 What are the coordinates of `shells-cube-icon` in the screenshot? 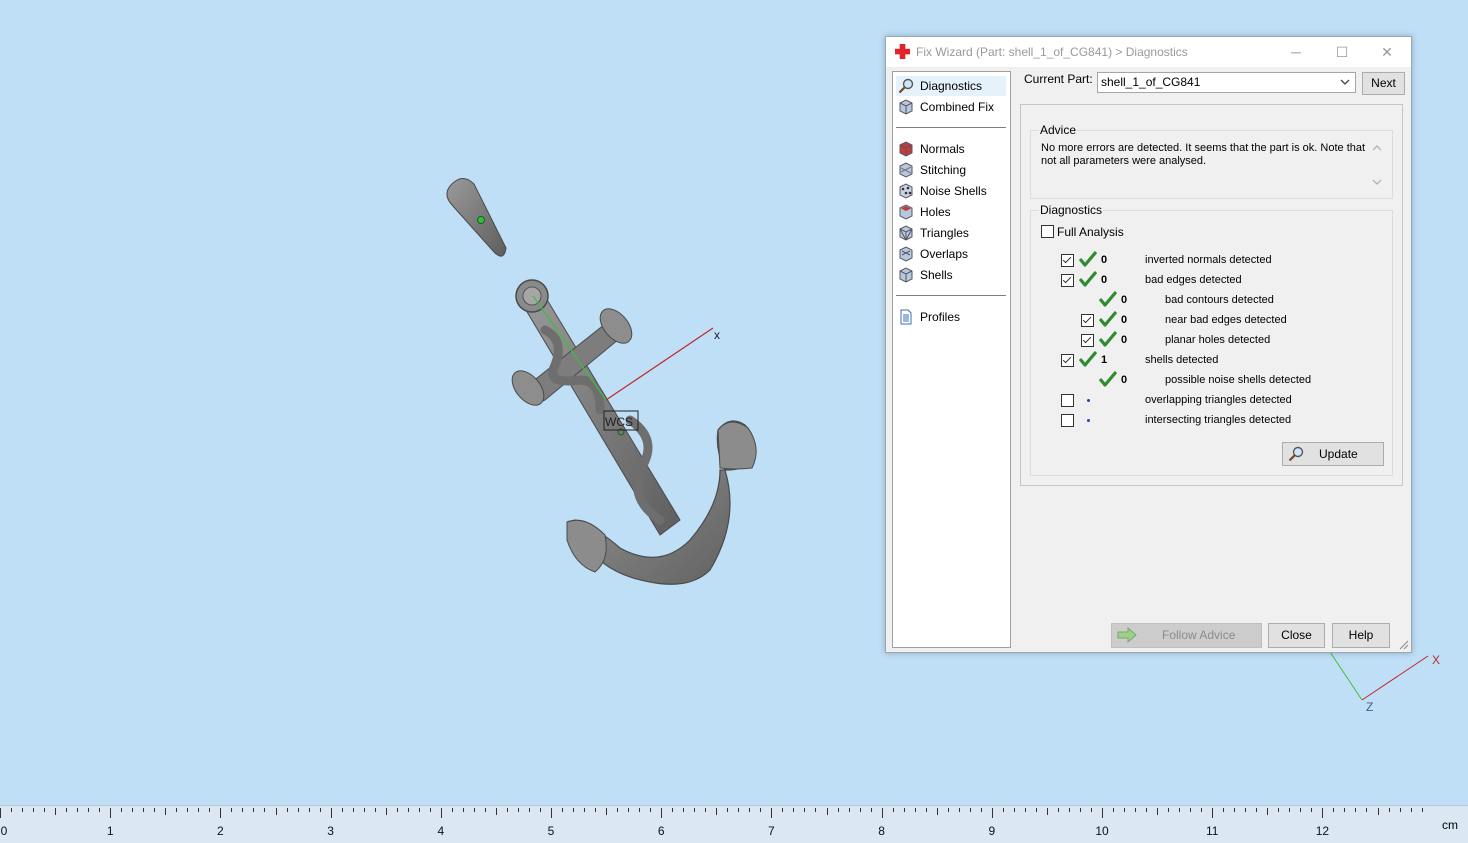 It's located at (906, 275).